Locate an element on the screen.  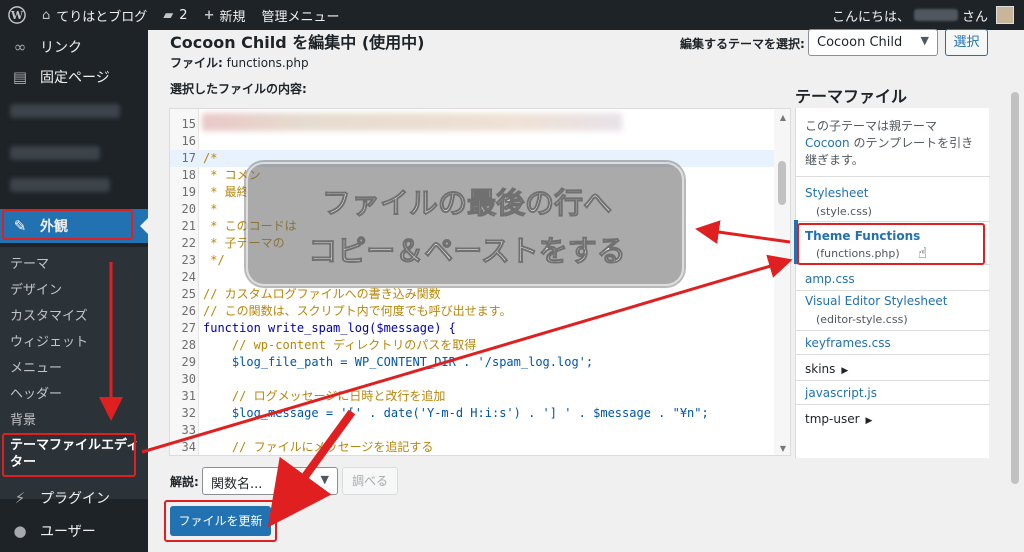
submenu-widgets: ウィジェット is located at coordinates (49, 340).